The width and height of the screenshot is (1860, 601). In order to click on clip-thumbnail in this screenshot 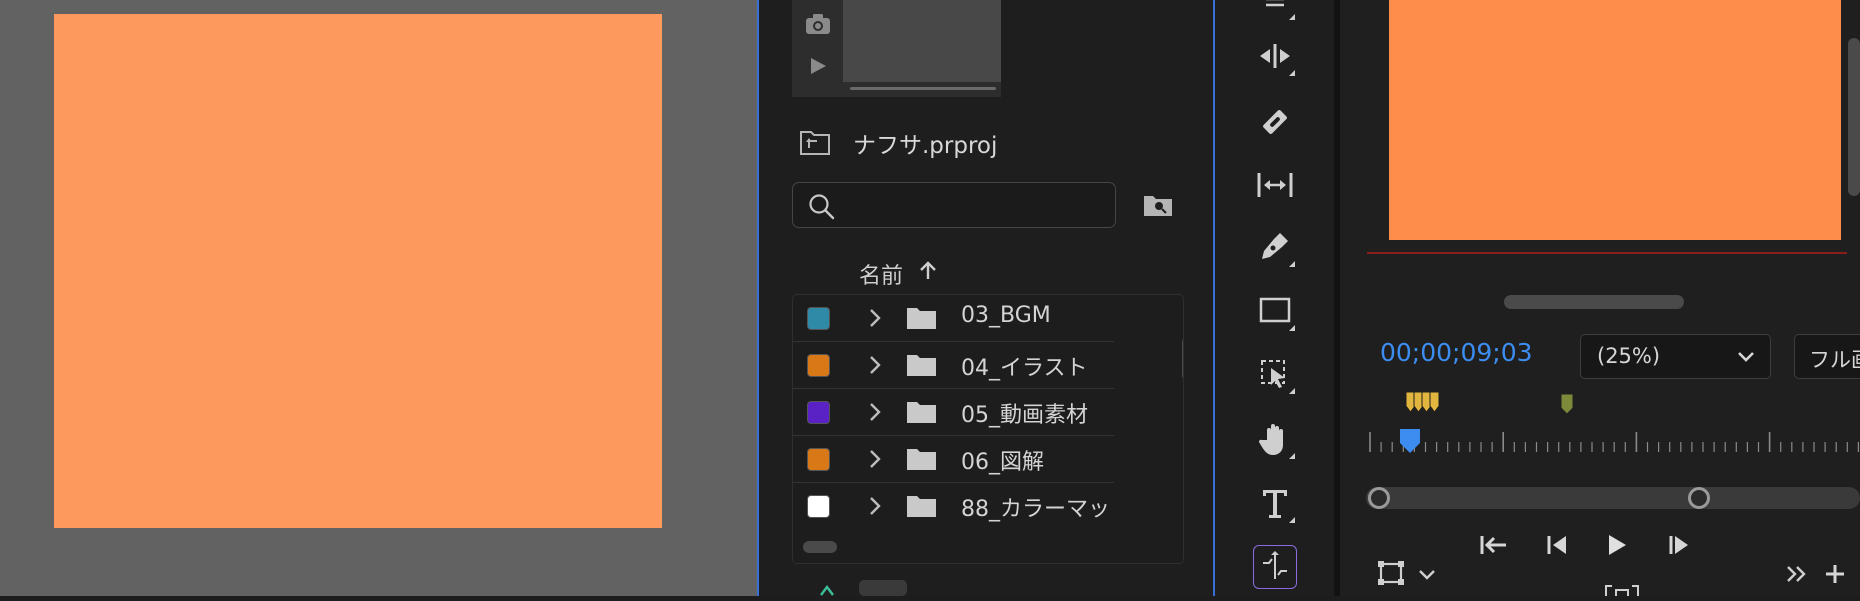, I will do `click(922, 41)`.